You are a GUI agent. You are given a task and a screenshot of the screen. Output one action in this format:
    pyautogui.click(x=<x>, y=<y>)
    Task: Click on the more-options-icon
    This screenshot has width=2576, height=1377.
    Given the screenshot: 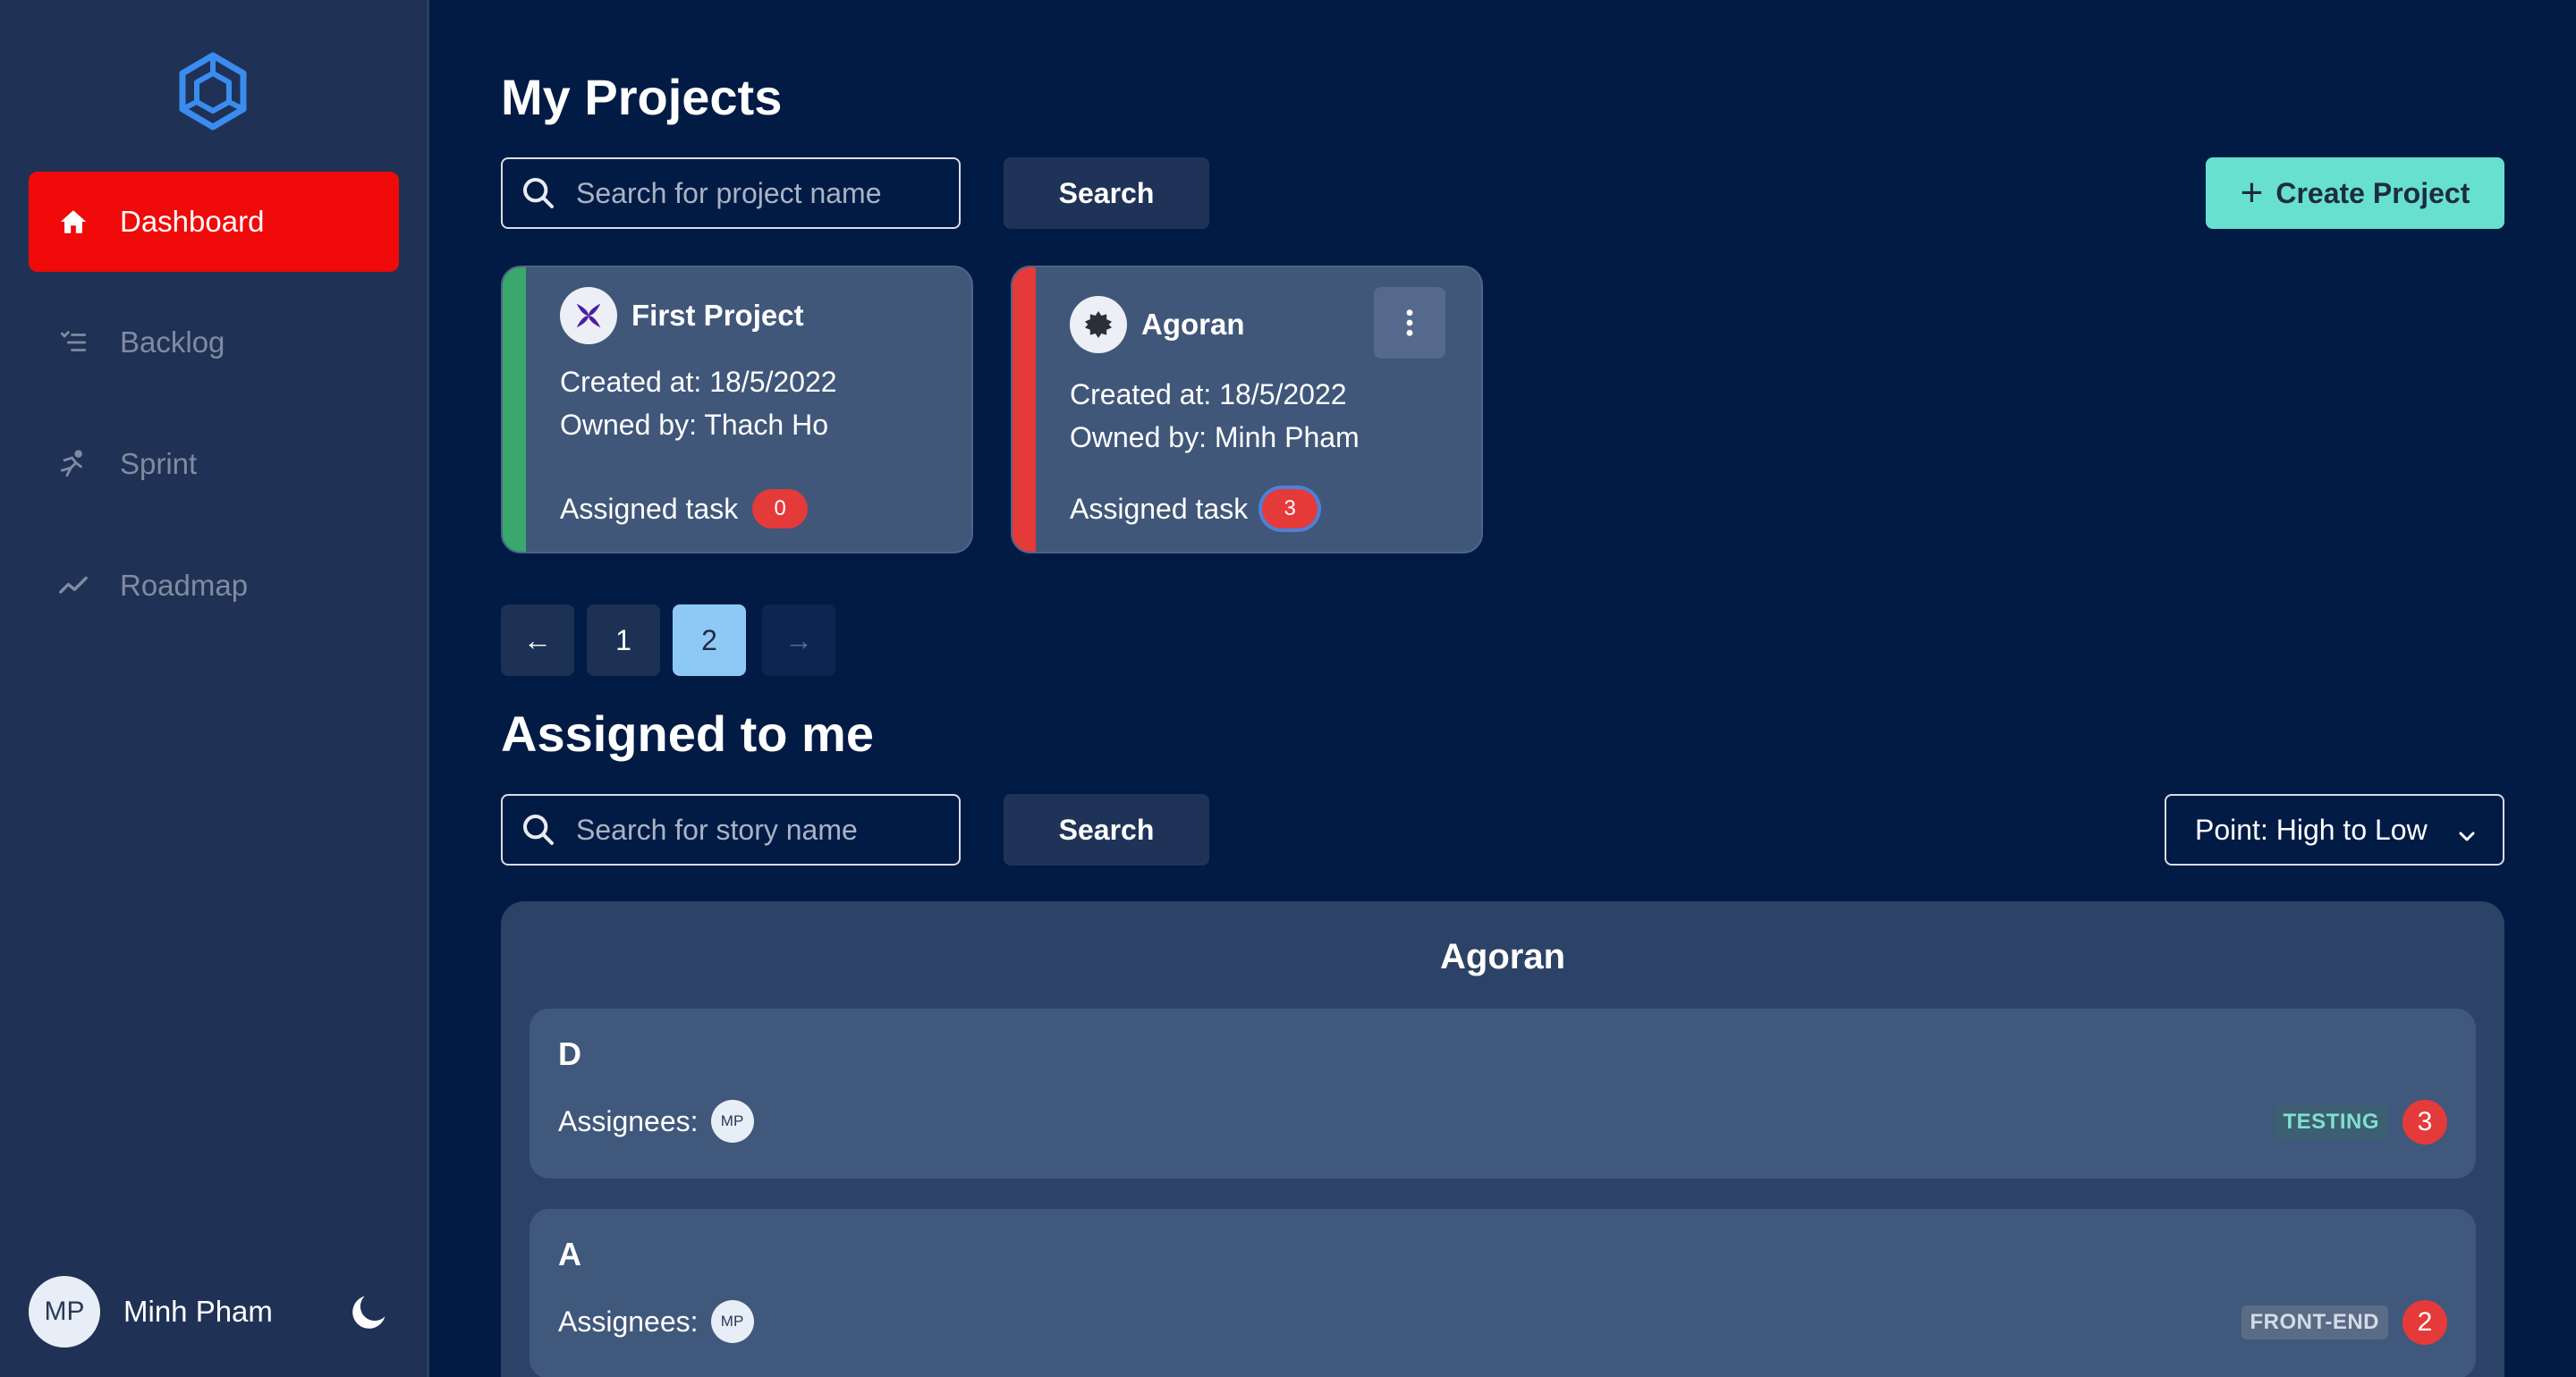 What is the action you would take?
    pyautogui.click(x=1409, y=323)
    